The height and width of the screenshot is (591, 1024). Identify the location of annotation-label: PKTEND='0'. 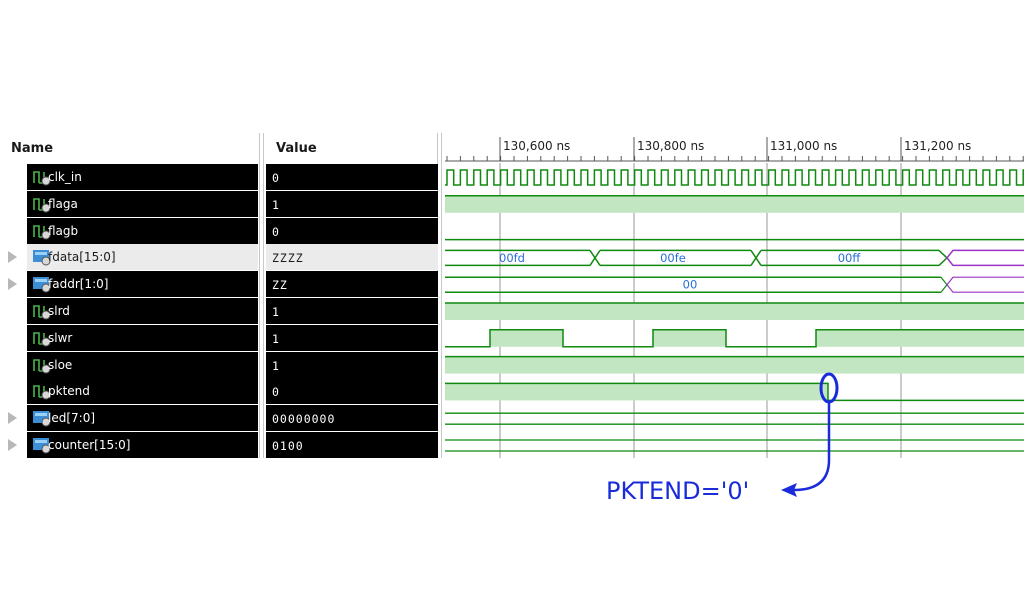
(678, 491).